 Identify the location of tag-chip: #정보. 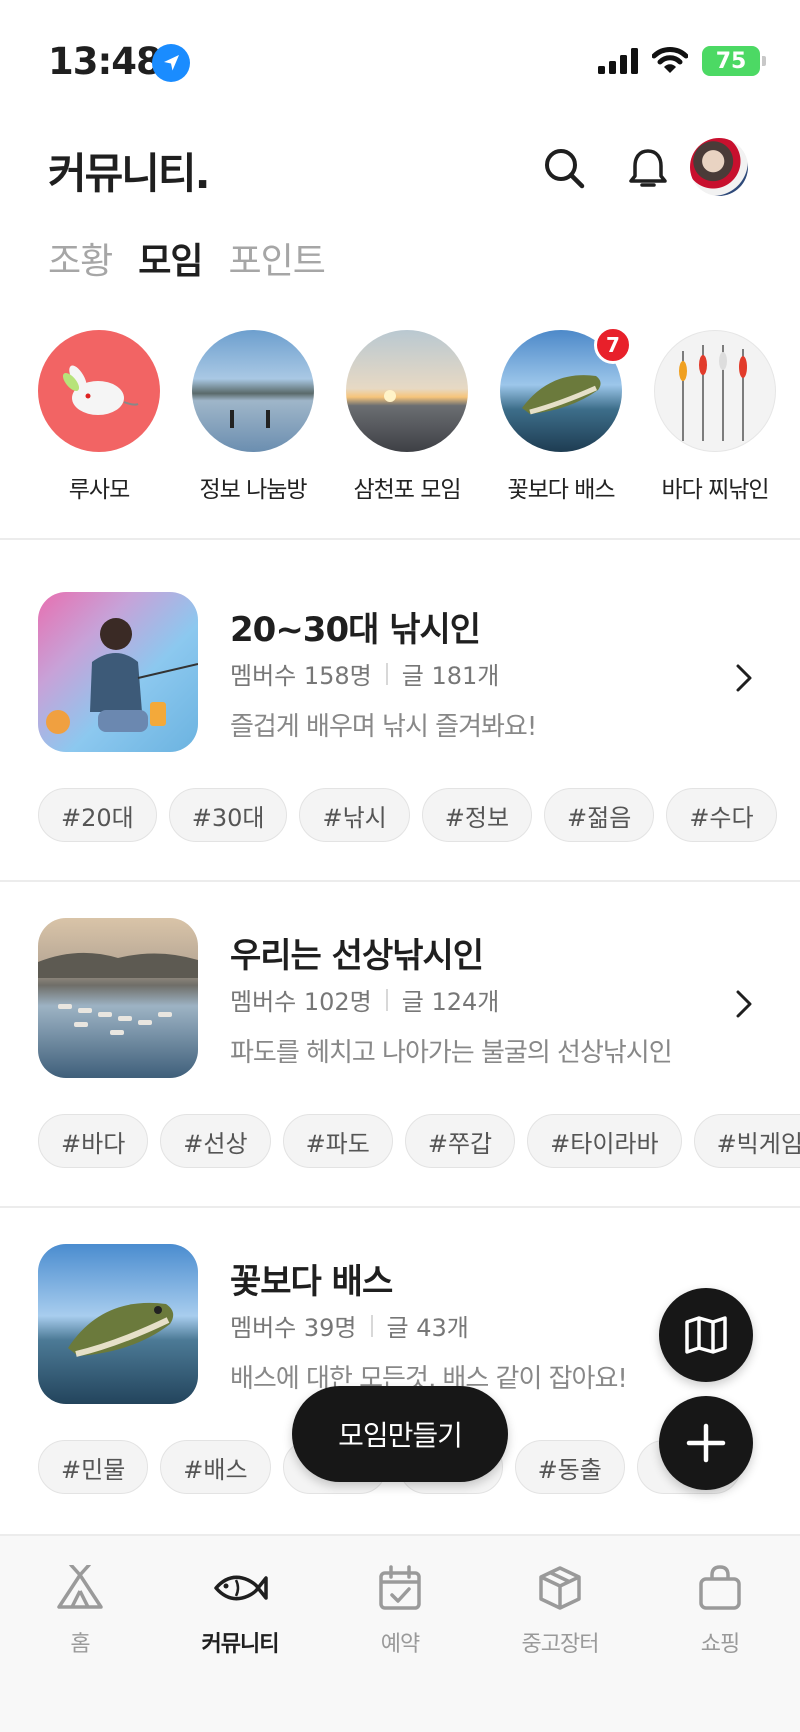
(477, 815).